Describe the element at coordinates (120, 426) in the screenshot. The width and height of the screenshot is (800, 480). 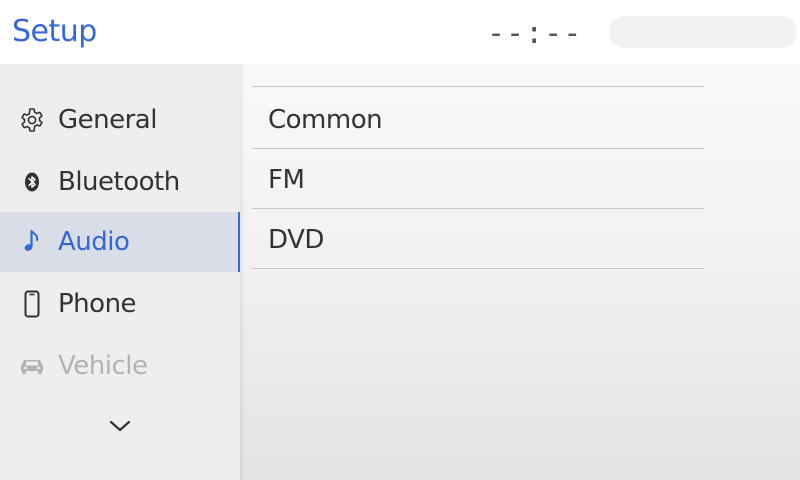
I see `chevron-down-icon` at that location.